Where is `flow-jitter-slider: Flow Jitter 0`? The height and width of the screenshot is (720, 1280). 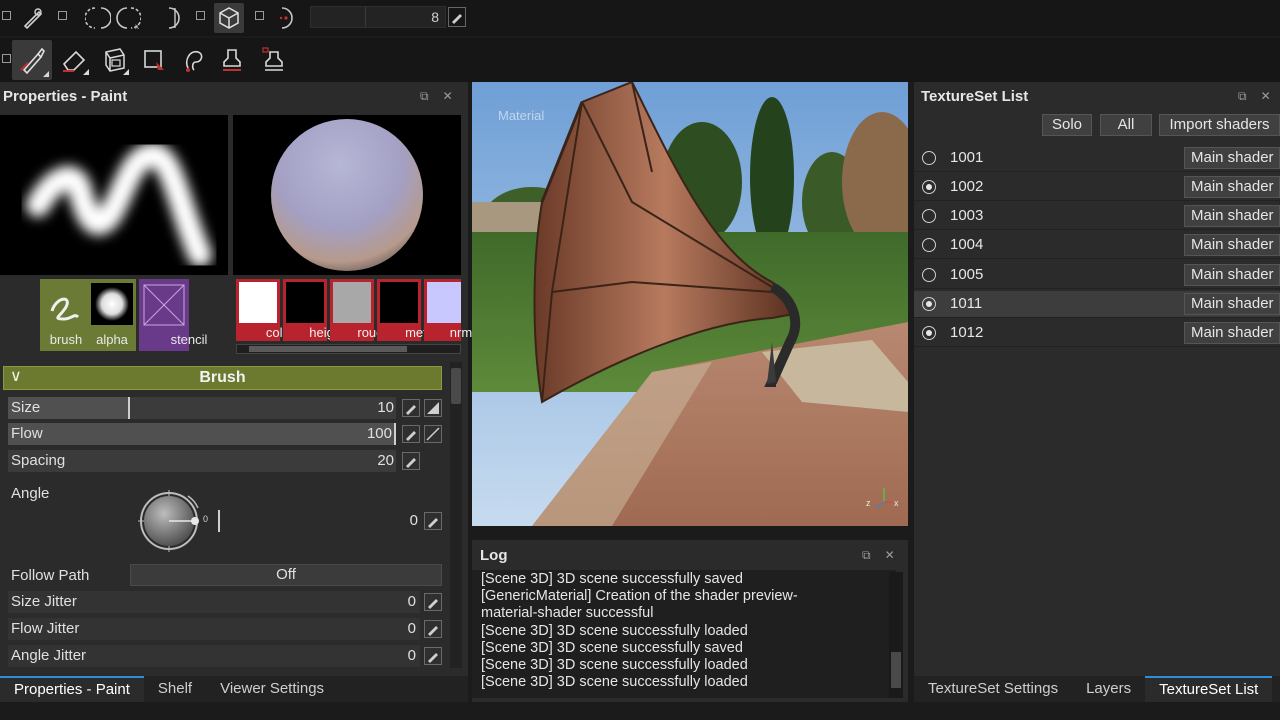
flow-jitter-slider: Flow Jitter 0 is located at coordinates (214, 629).